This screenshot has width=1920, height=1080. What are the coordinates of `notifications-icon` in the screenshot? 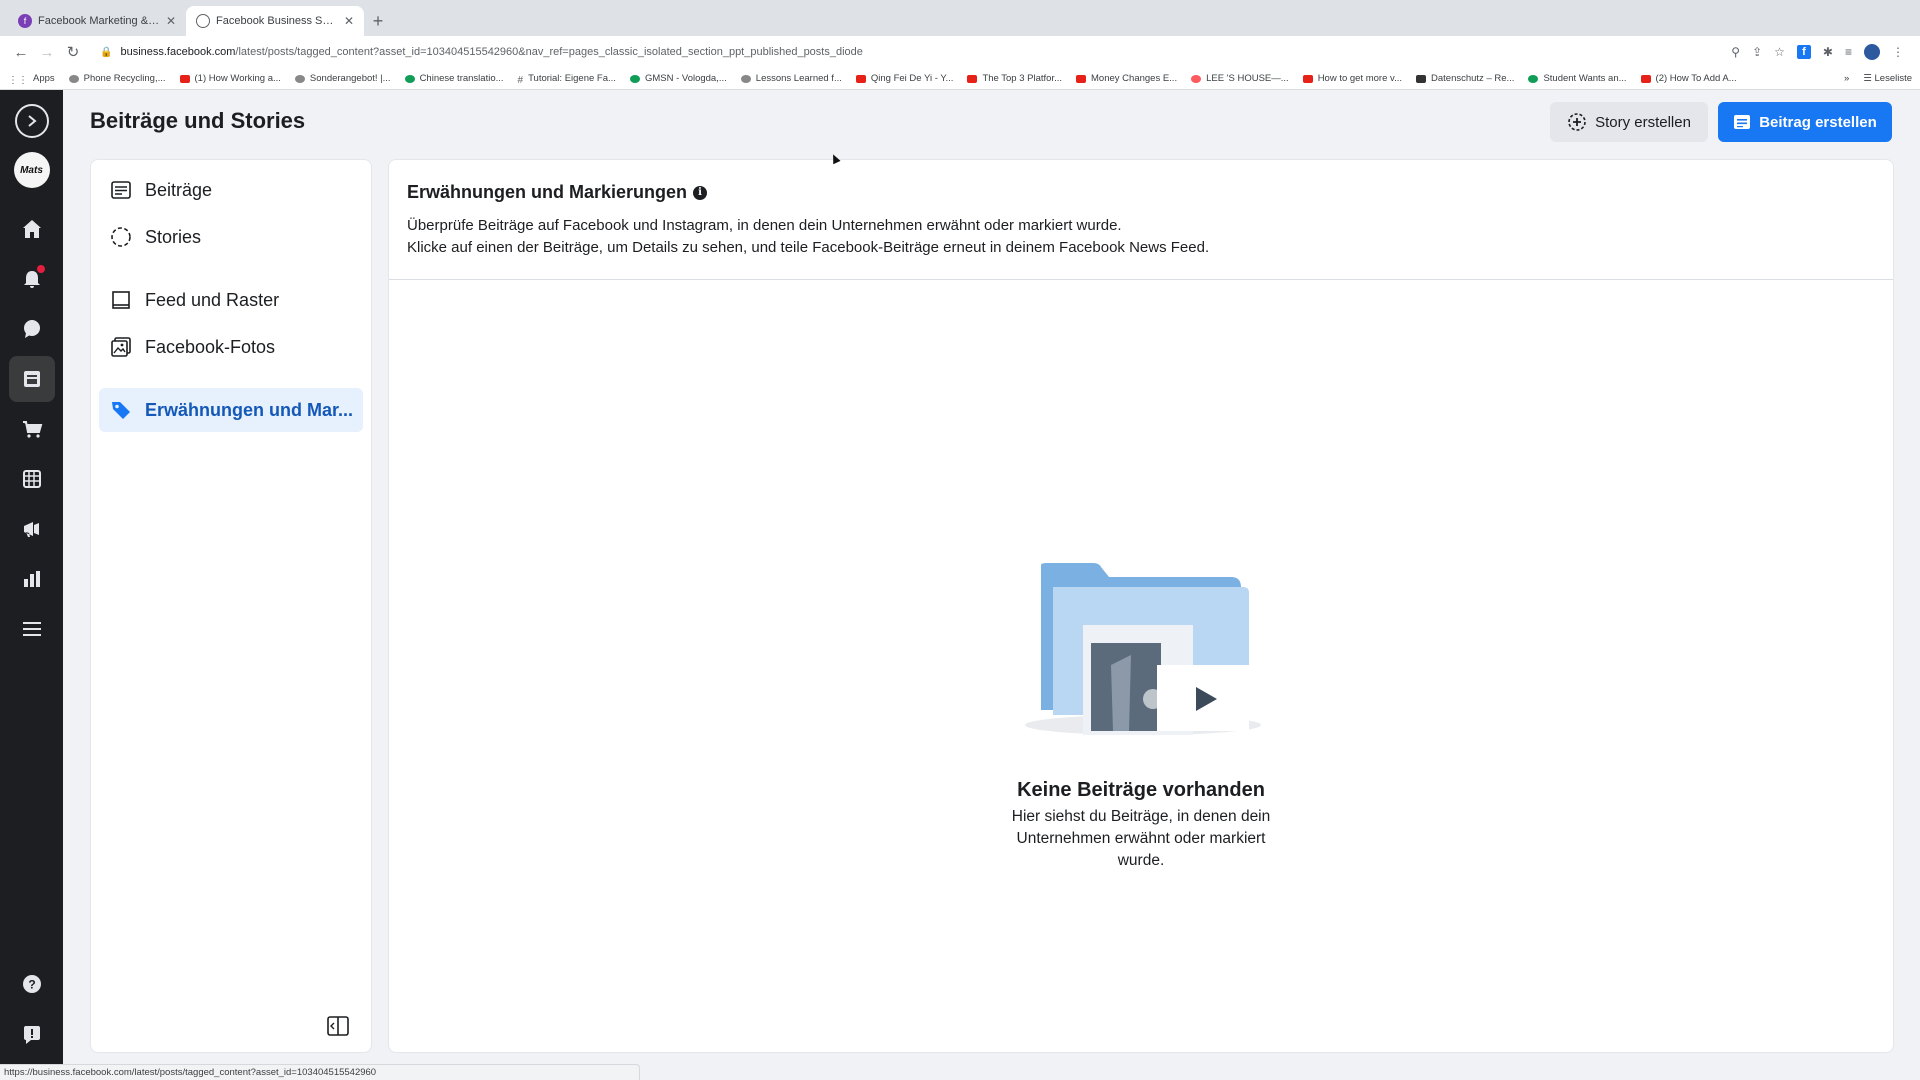 It's located at (32, 279).